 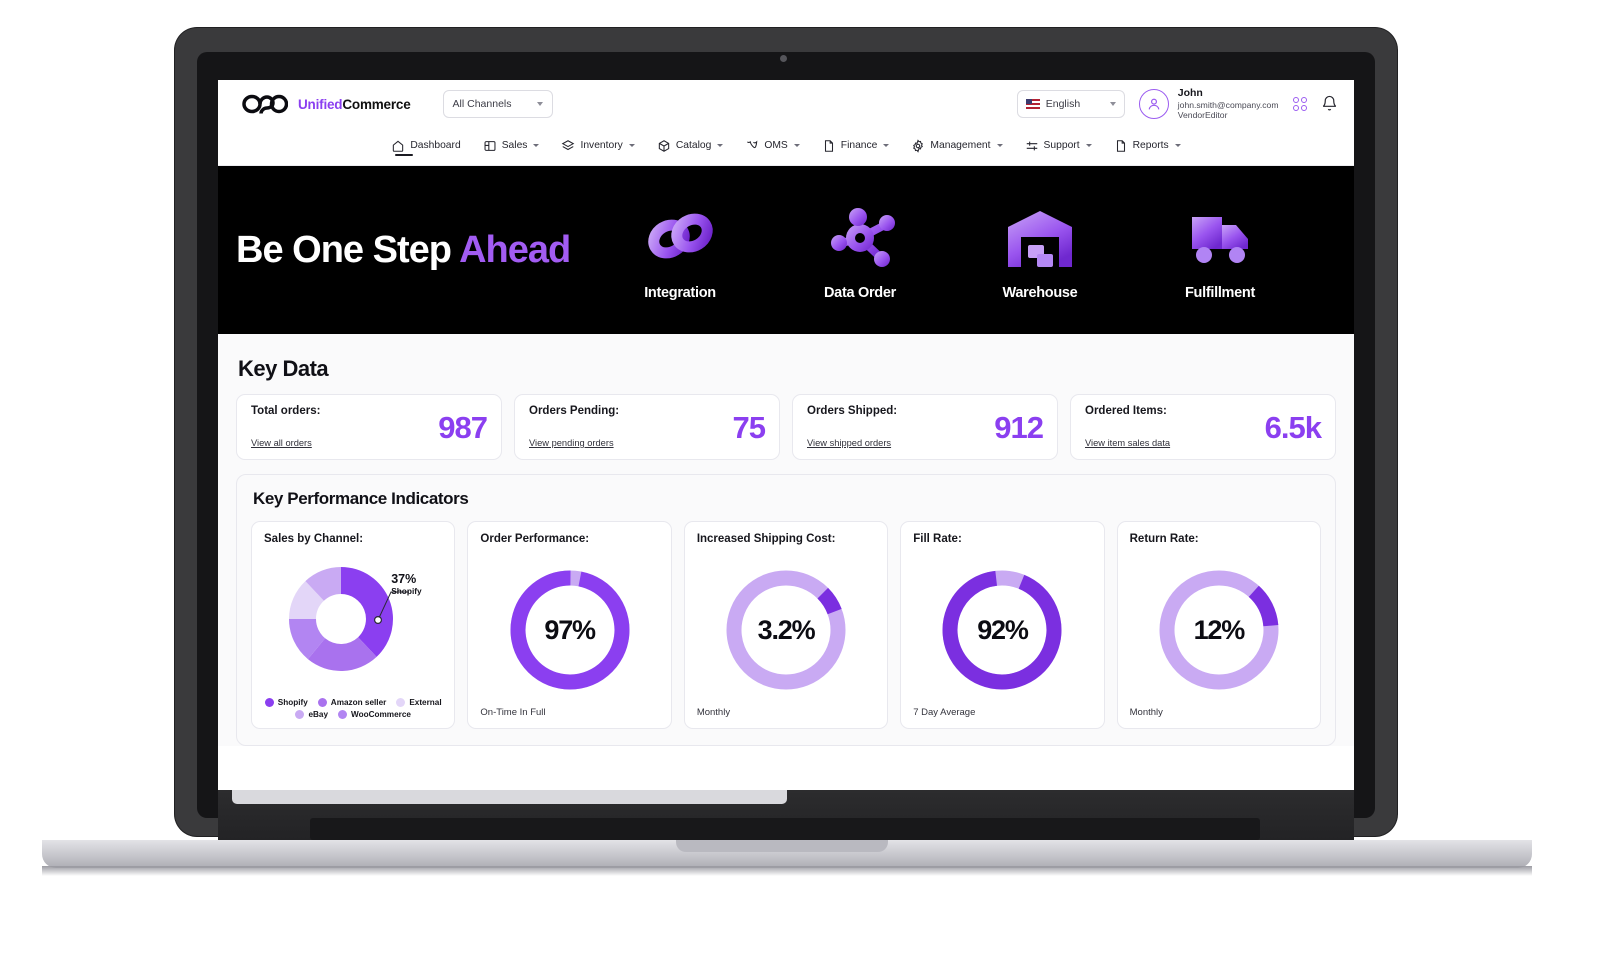 What do you see at coordinates (1127, 443) in the screenshot?
I see `stat-link: View item sales data` at bounding box center [1127, 443].